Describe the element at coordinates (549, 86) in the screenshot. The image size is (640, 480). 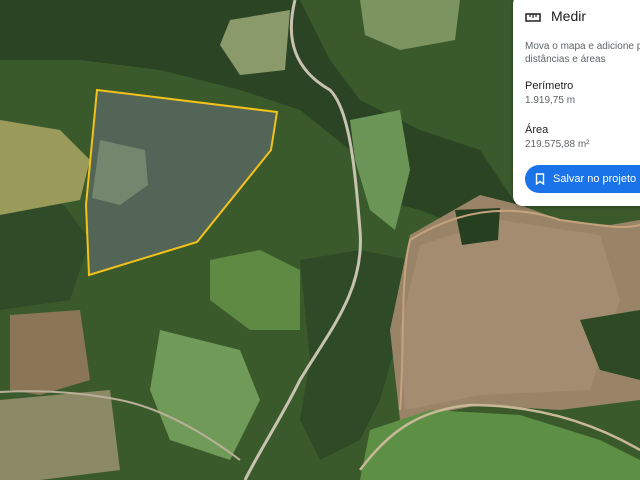
I see `perimeter-label: Perímetro` at that location.